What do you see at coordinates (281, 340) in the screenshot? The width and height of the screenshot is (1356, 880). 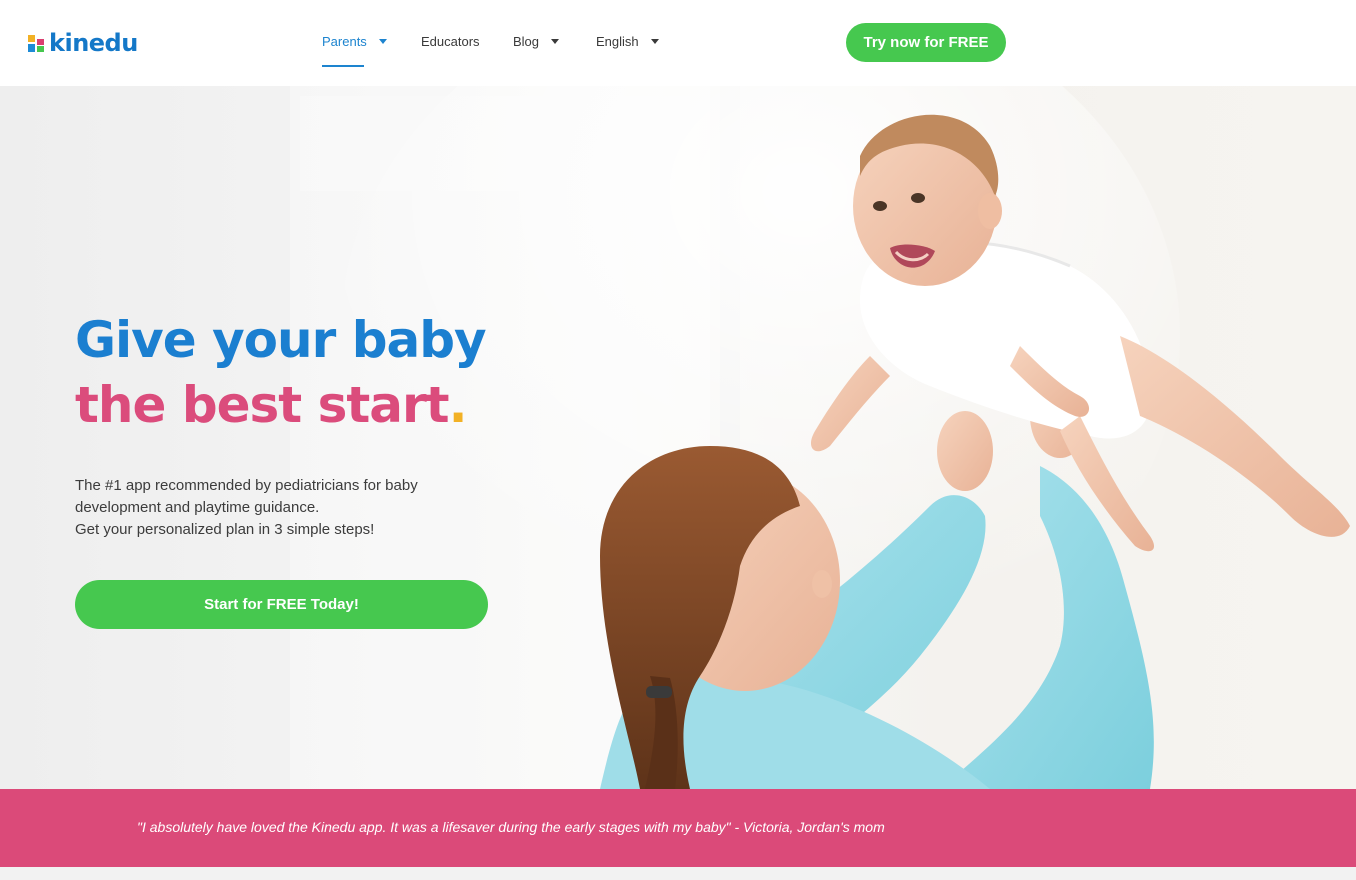 I see `headline-line-1: Give your baby` at bounding box center [281, 340].